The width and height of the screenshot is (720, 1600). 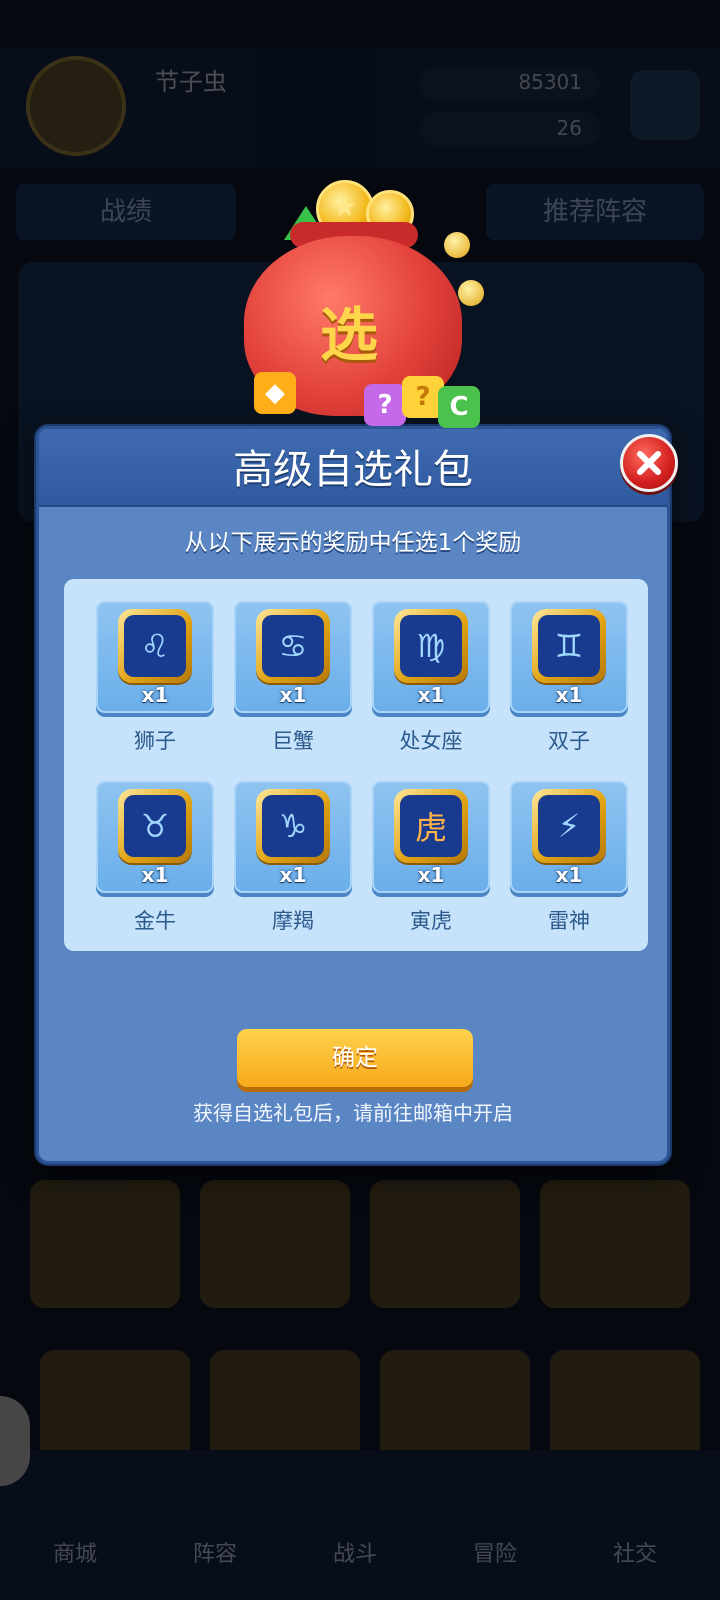 I want to click on nav-item-adventure: 冒险, so click(x=494, y=1554).